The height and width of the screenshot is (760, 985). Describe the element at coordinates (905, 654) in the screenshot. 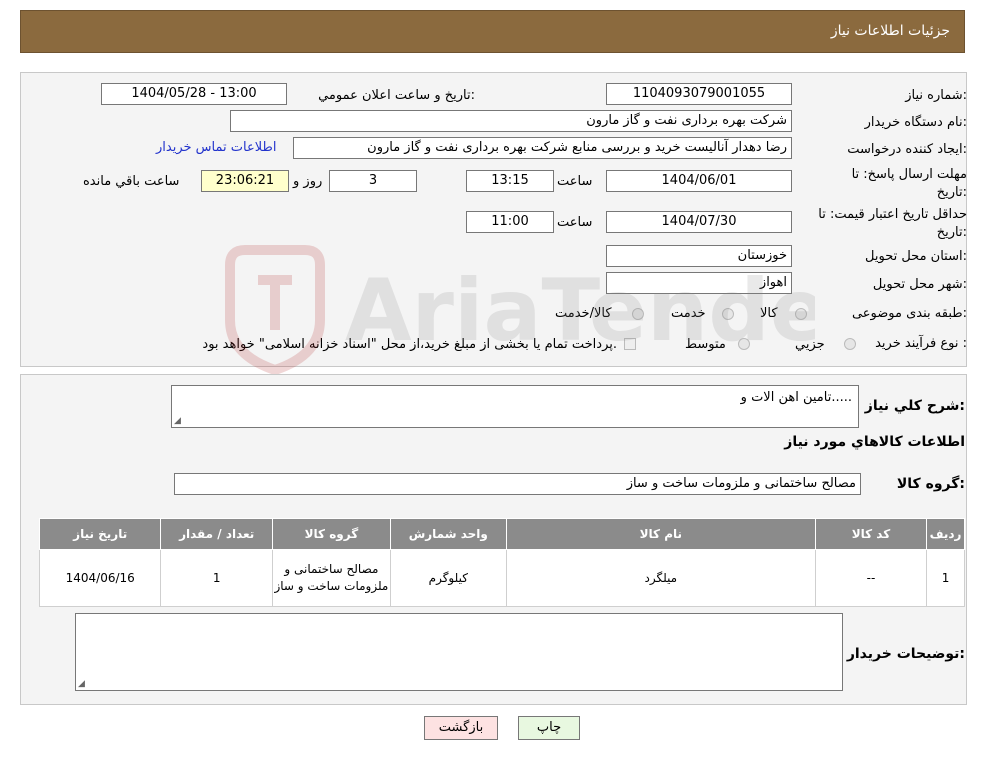

I see `buyer-notes-label: توضيحات خريدار:` at that location.